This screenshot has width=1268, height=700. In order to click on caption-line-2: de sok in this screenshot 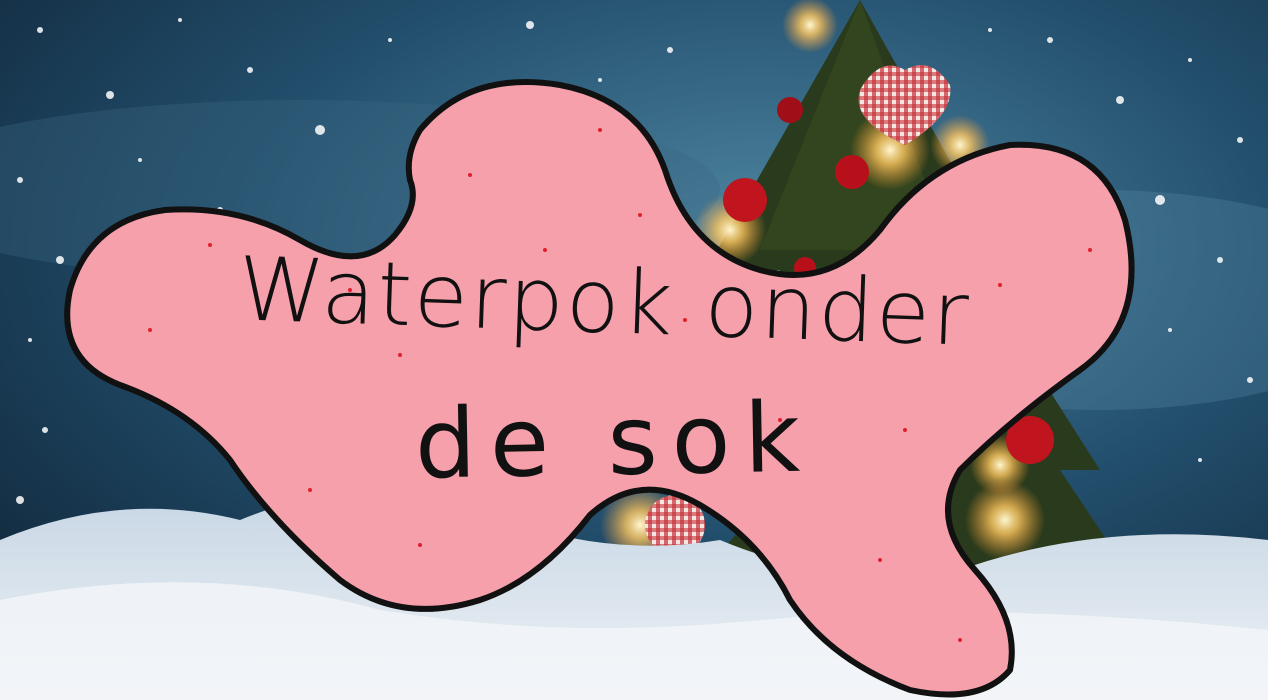, I will do `click(614, 441)`.